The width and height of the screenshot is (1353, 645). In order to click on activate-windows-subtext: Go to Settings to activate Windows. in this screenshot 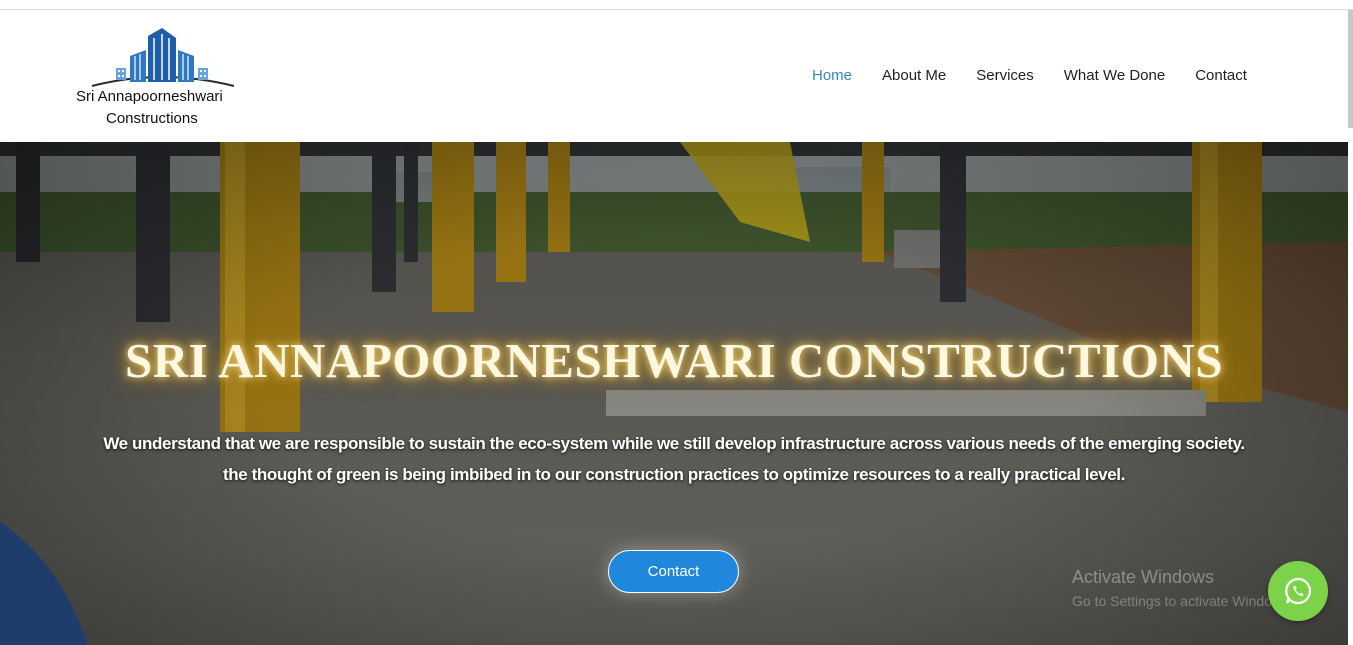, I will do `click(1182, 601)`.